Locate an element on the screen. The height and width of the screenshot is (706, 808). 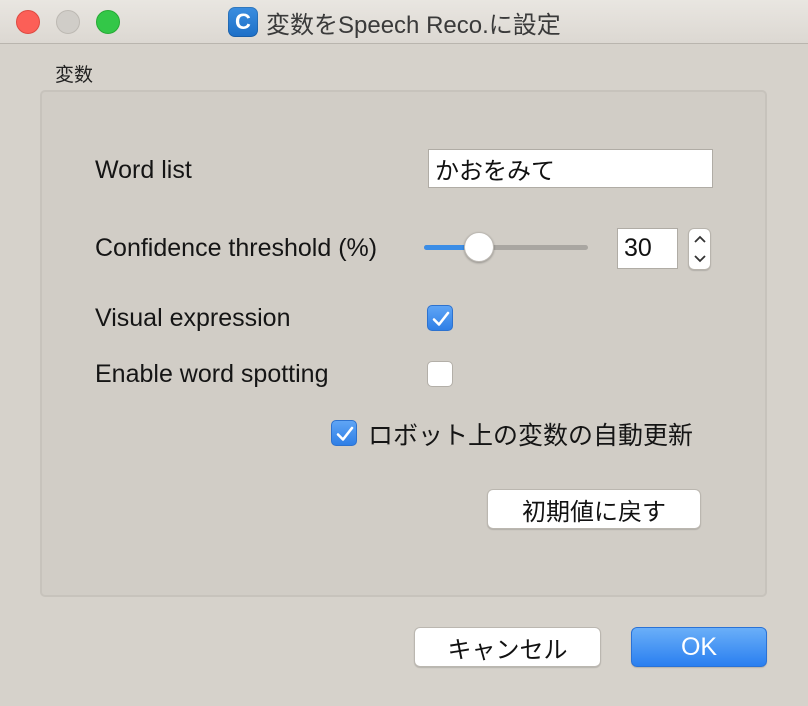
reset-defaults-button: 初期値に戻す is located at coordinates (594, 509).